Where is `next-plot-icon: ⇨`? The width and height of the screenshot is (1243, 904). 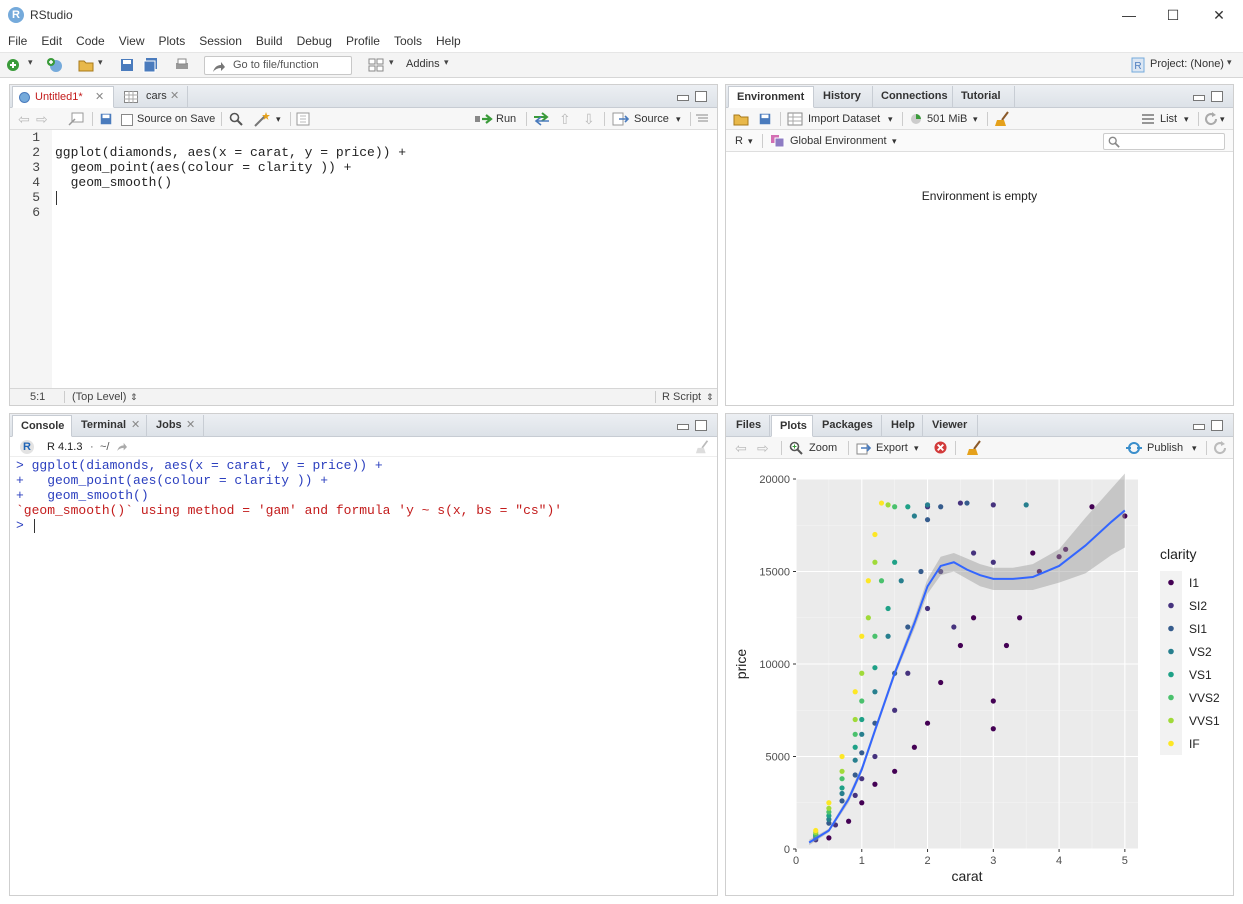
next-plot-icon: ⇨ is located at coordinates (763, 448).